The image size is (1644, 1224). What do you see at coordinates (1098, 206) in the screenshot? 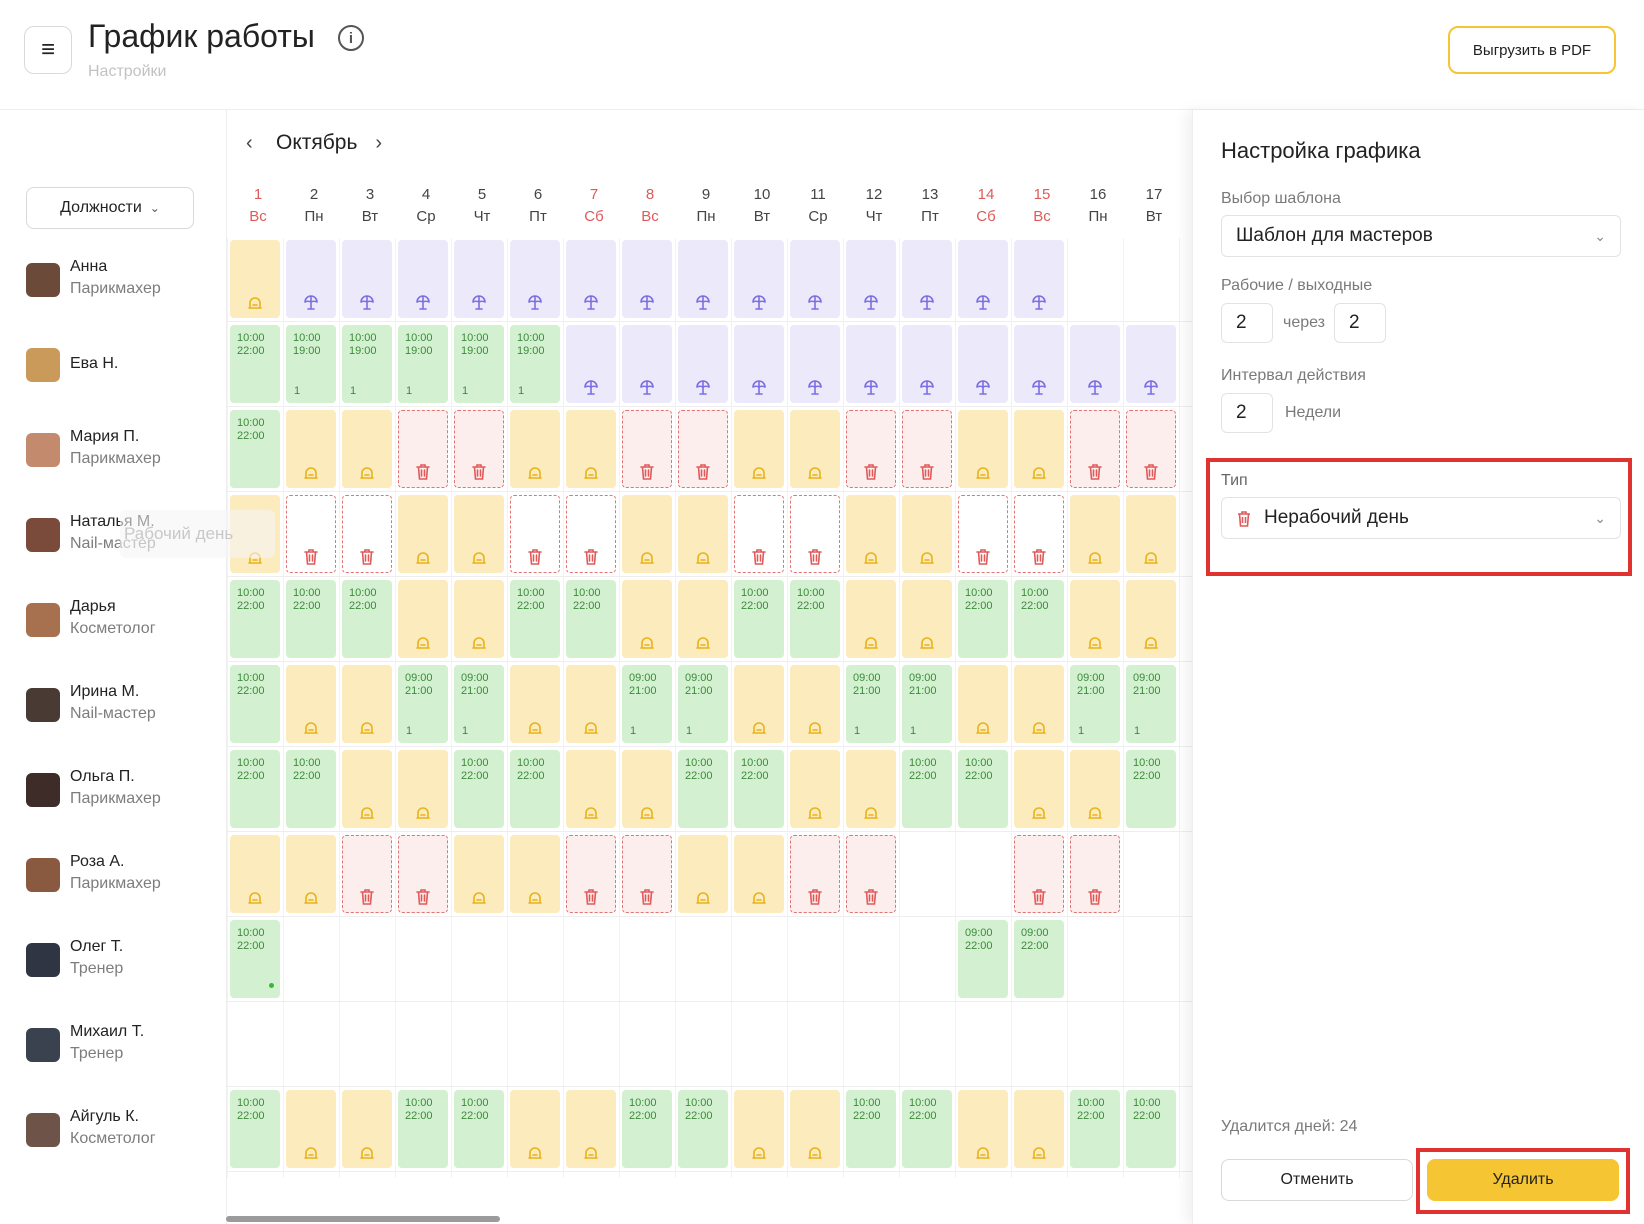
I see `day-header: 16 Пн` at bounding box center [1098, 206].